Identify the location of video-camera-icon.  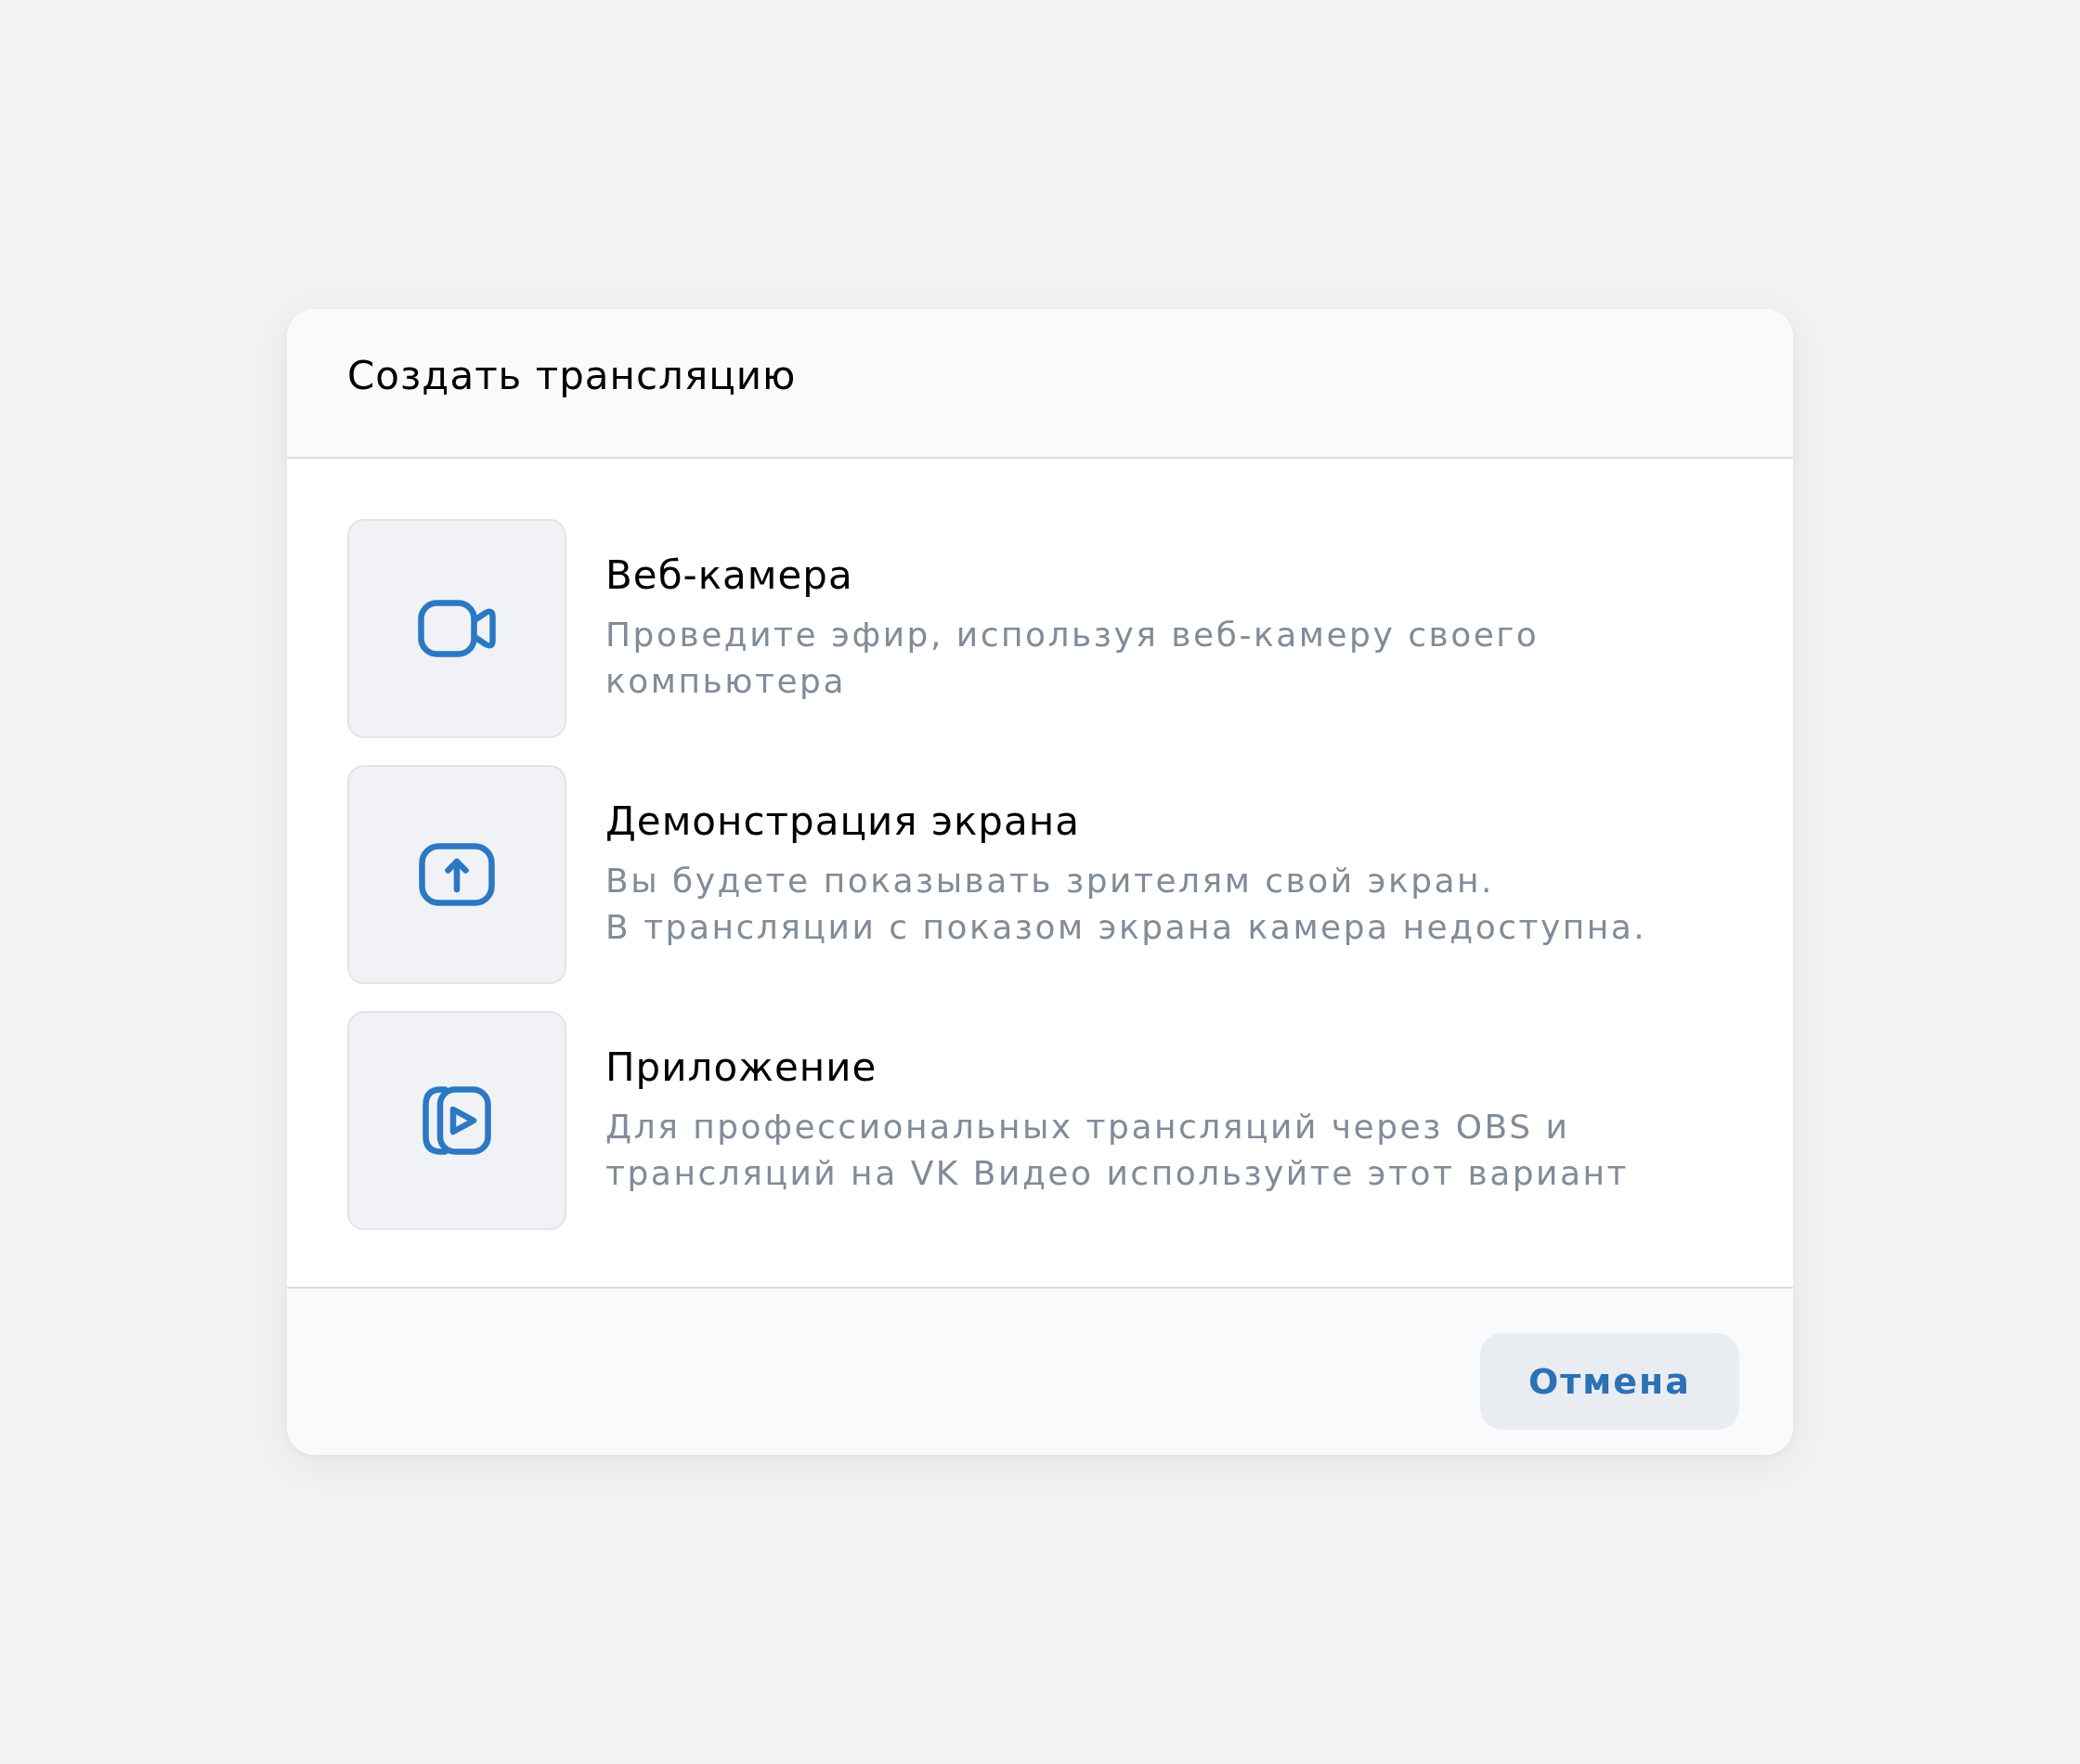
(457, 628).